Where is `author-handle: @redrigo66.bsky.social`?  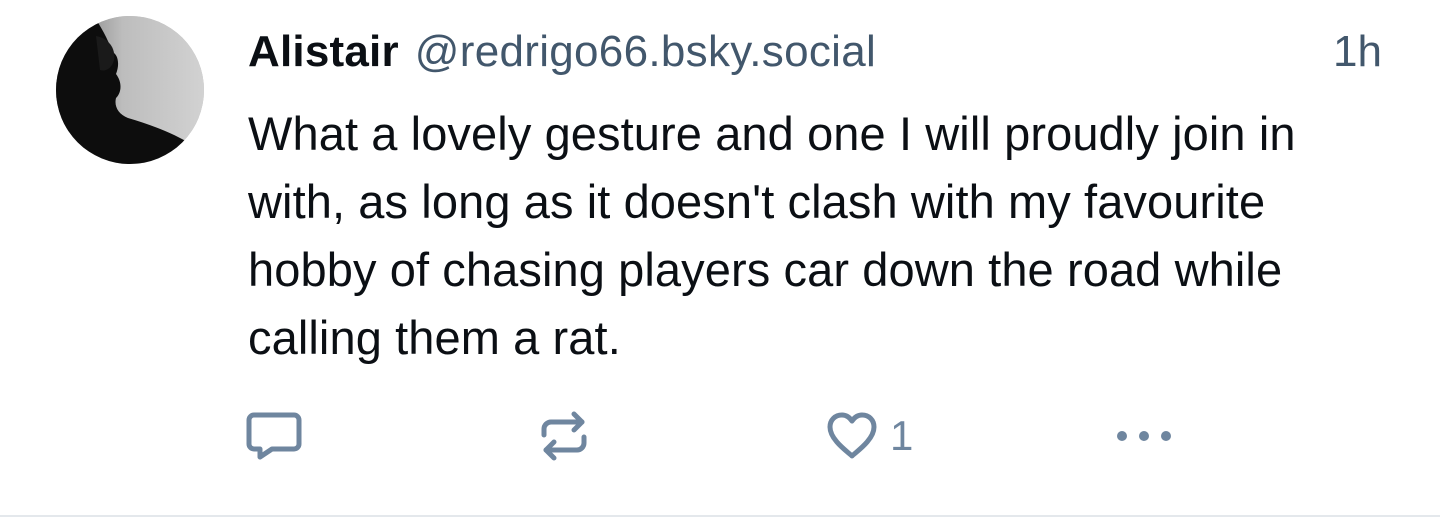
author-handle: @redrigo66.bsky.social is located at coordinates (645, 52).